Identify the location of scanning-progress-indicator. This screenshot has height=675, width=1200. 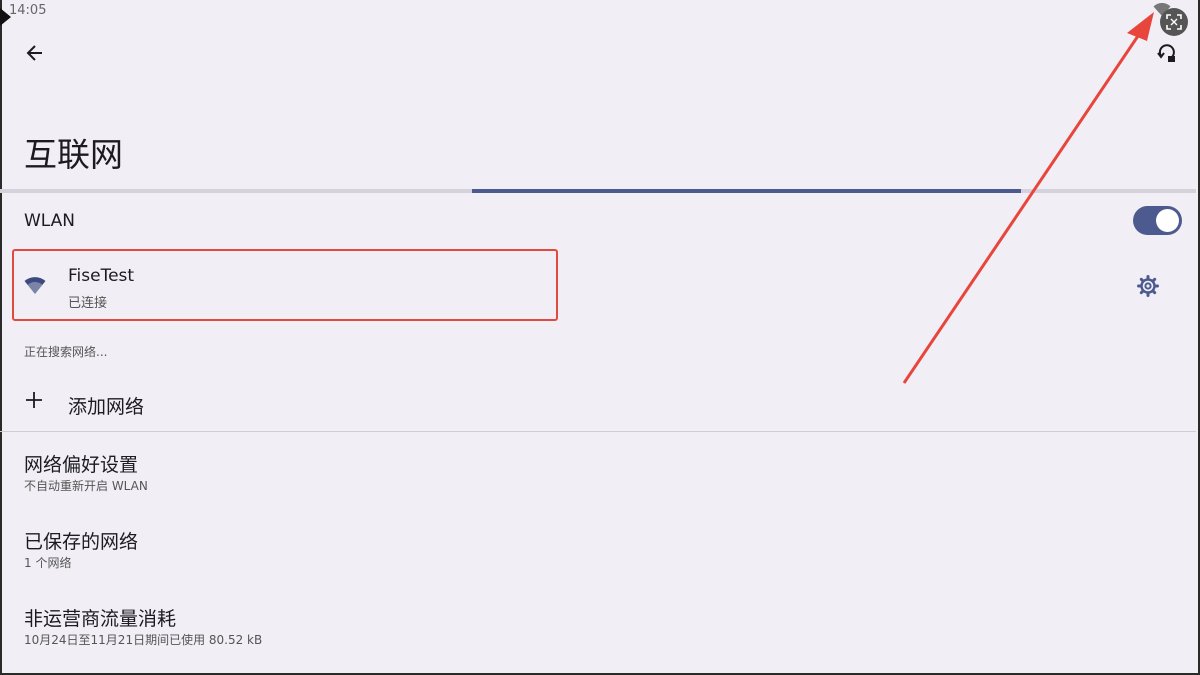
(746, 191).